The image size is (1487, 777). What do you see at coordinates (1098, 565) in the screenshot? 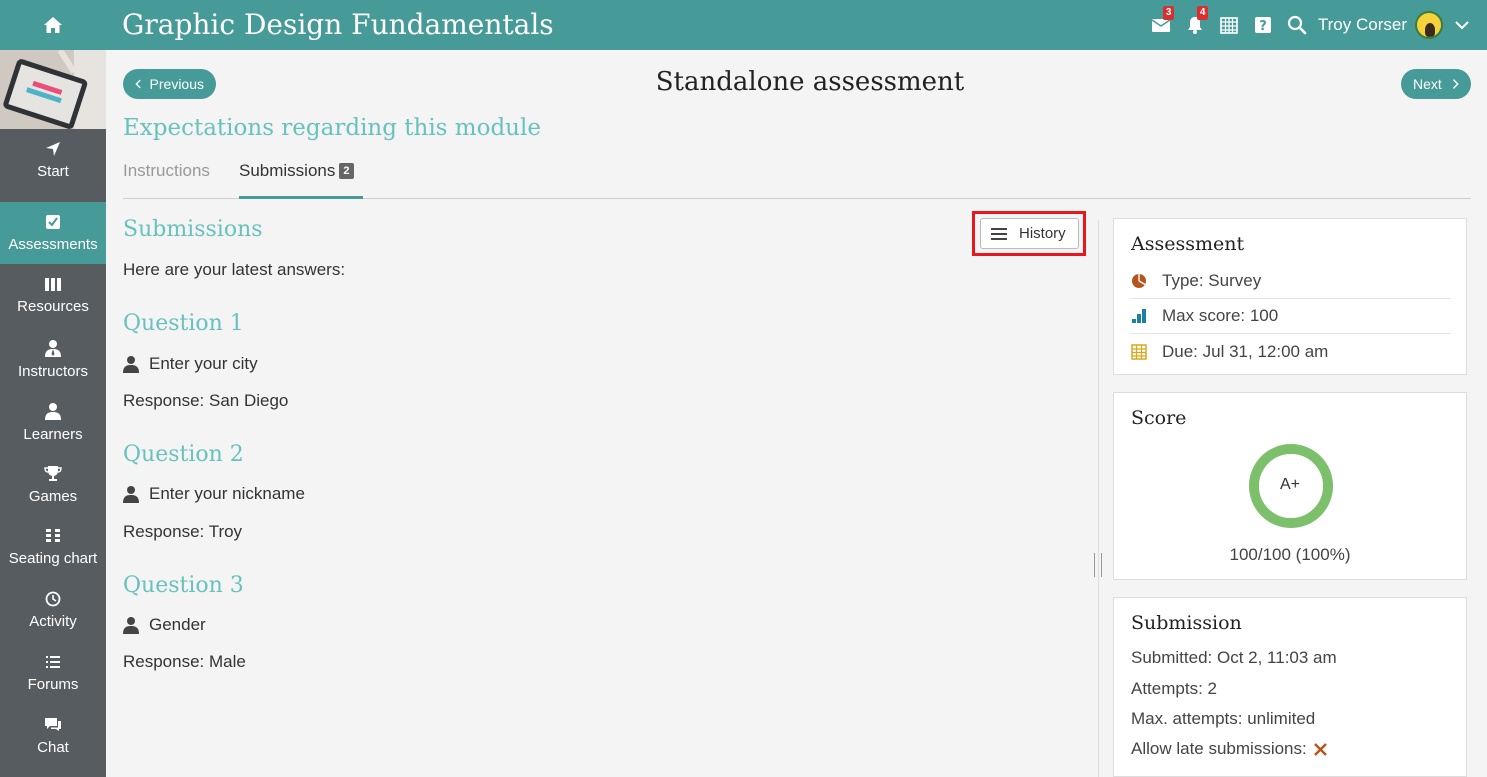
I see `resize-handle` at bounding box center [1098, 565].